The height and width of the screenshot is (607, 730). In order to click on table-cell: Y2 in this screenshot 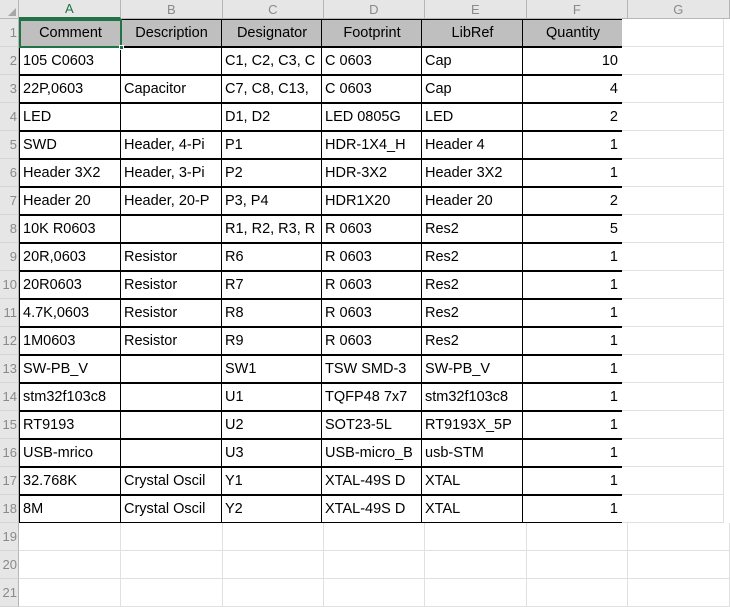, I will do `click(271, 509)`.